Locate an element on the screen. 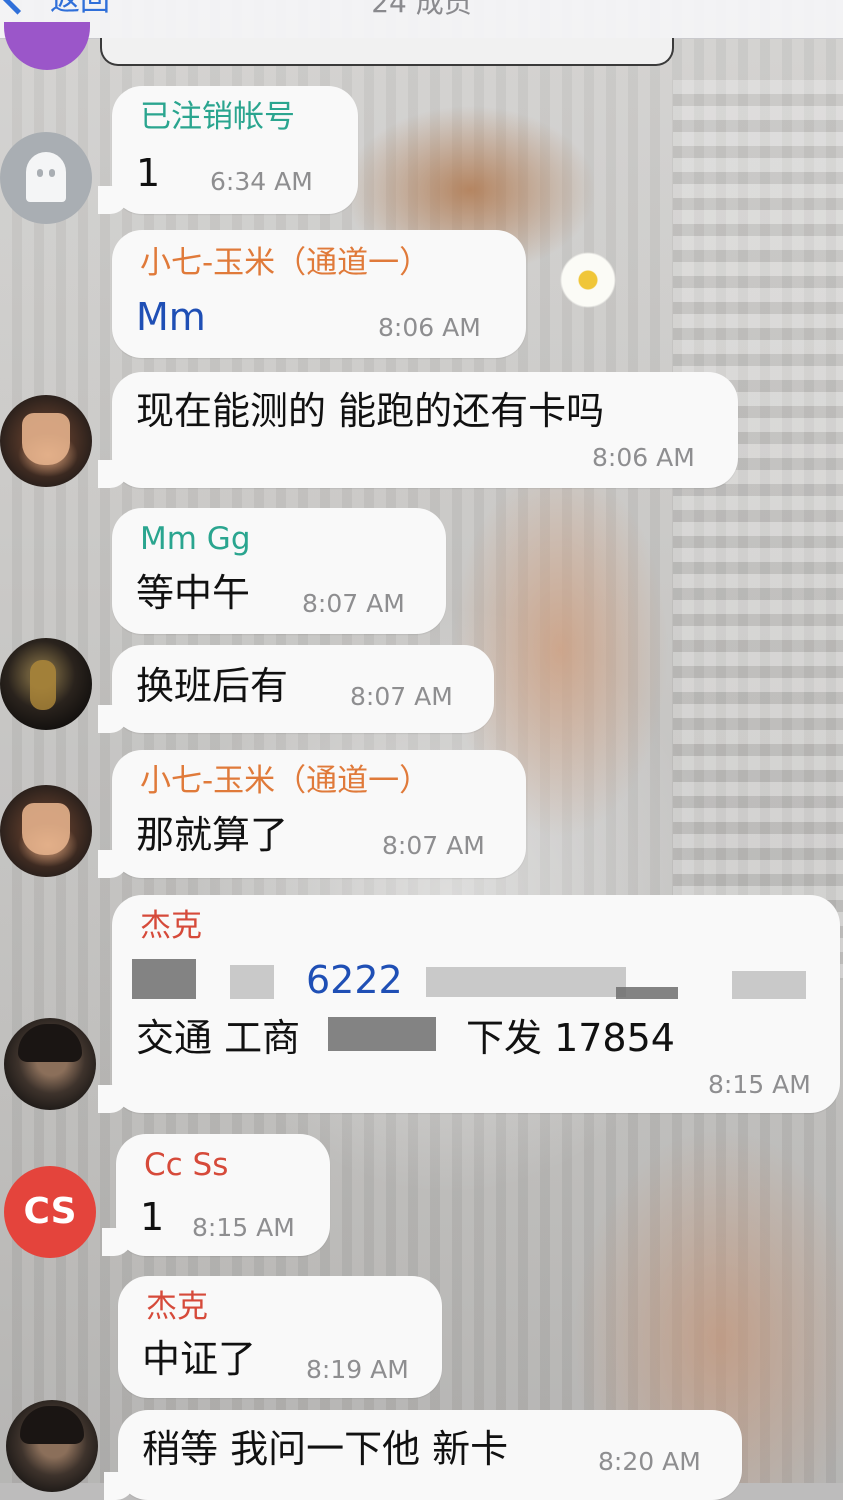 This screenshot has height=1500, width=843. avatar-initials: CS is located at coordinates (50, 1211).